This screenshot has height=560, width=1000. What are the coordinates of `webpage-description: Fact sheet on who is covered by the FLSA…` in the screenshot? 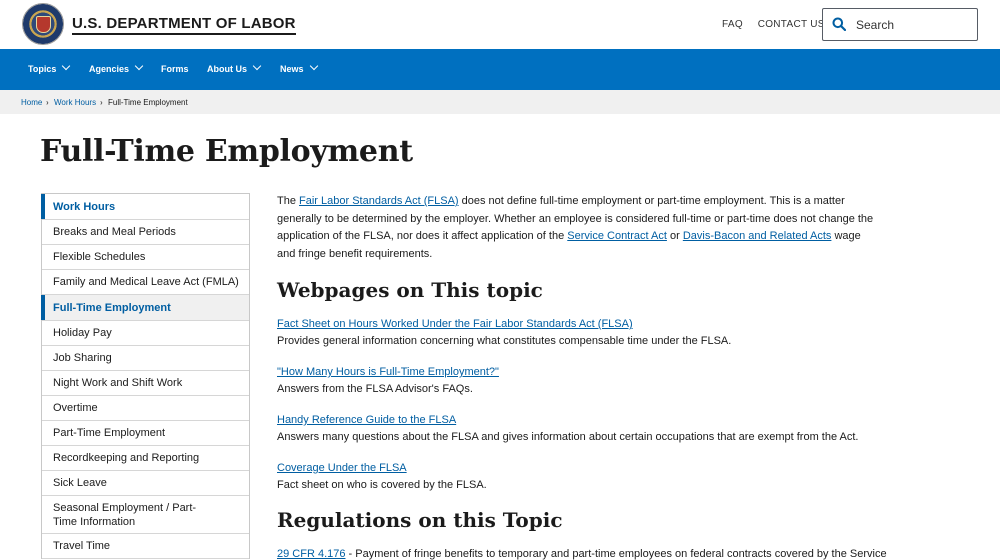 It's located at (382, 485).